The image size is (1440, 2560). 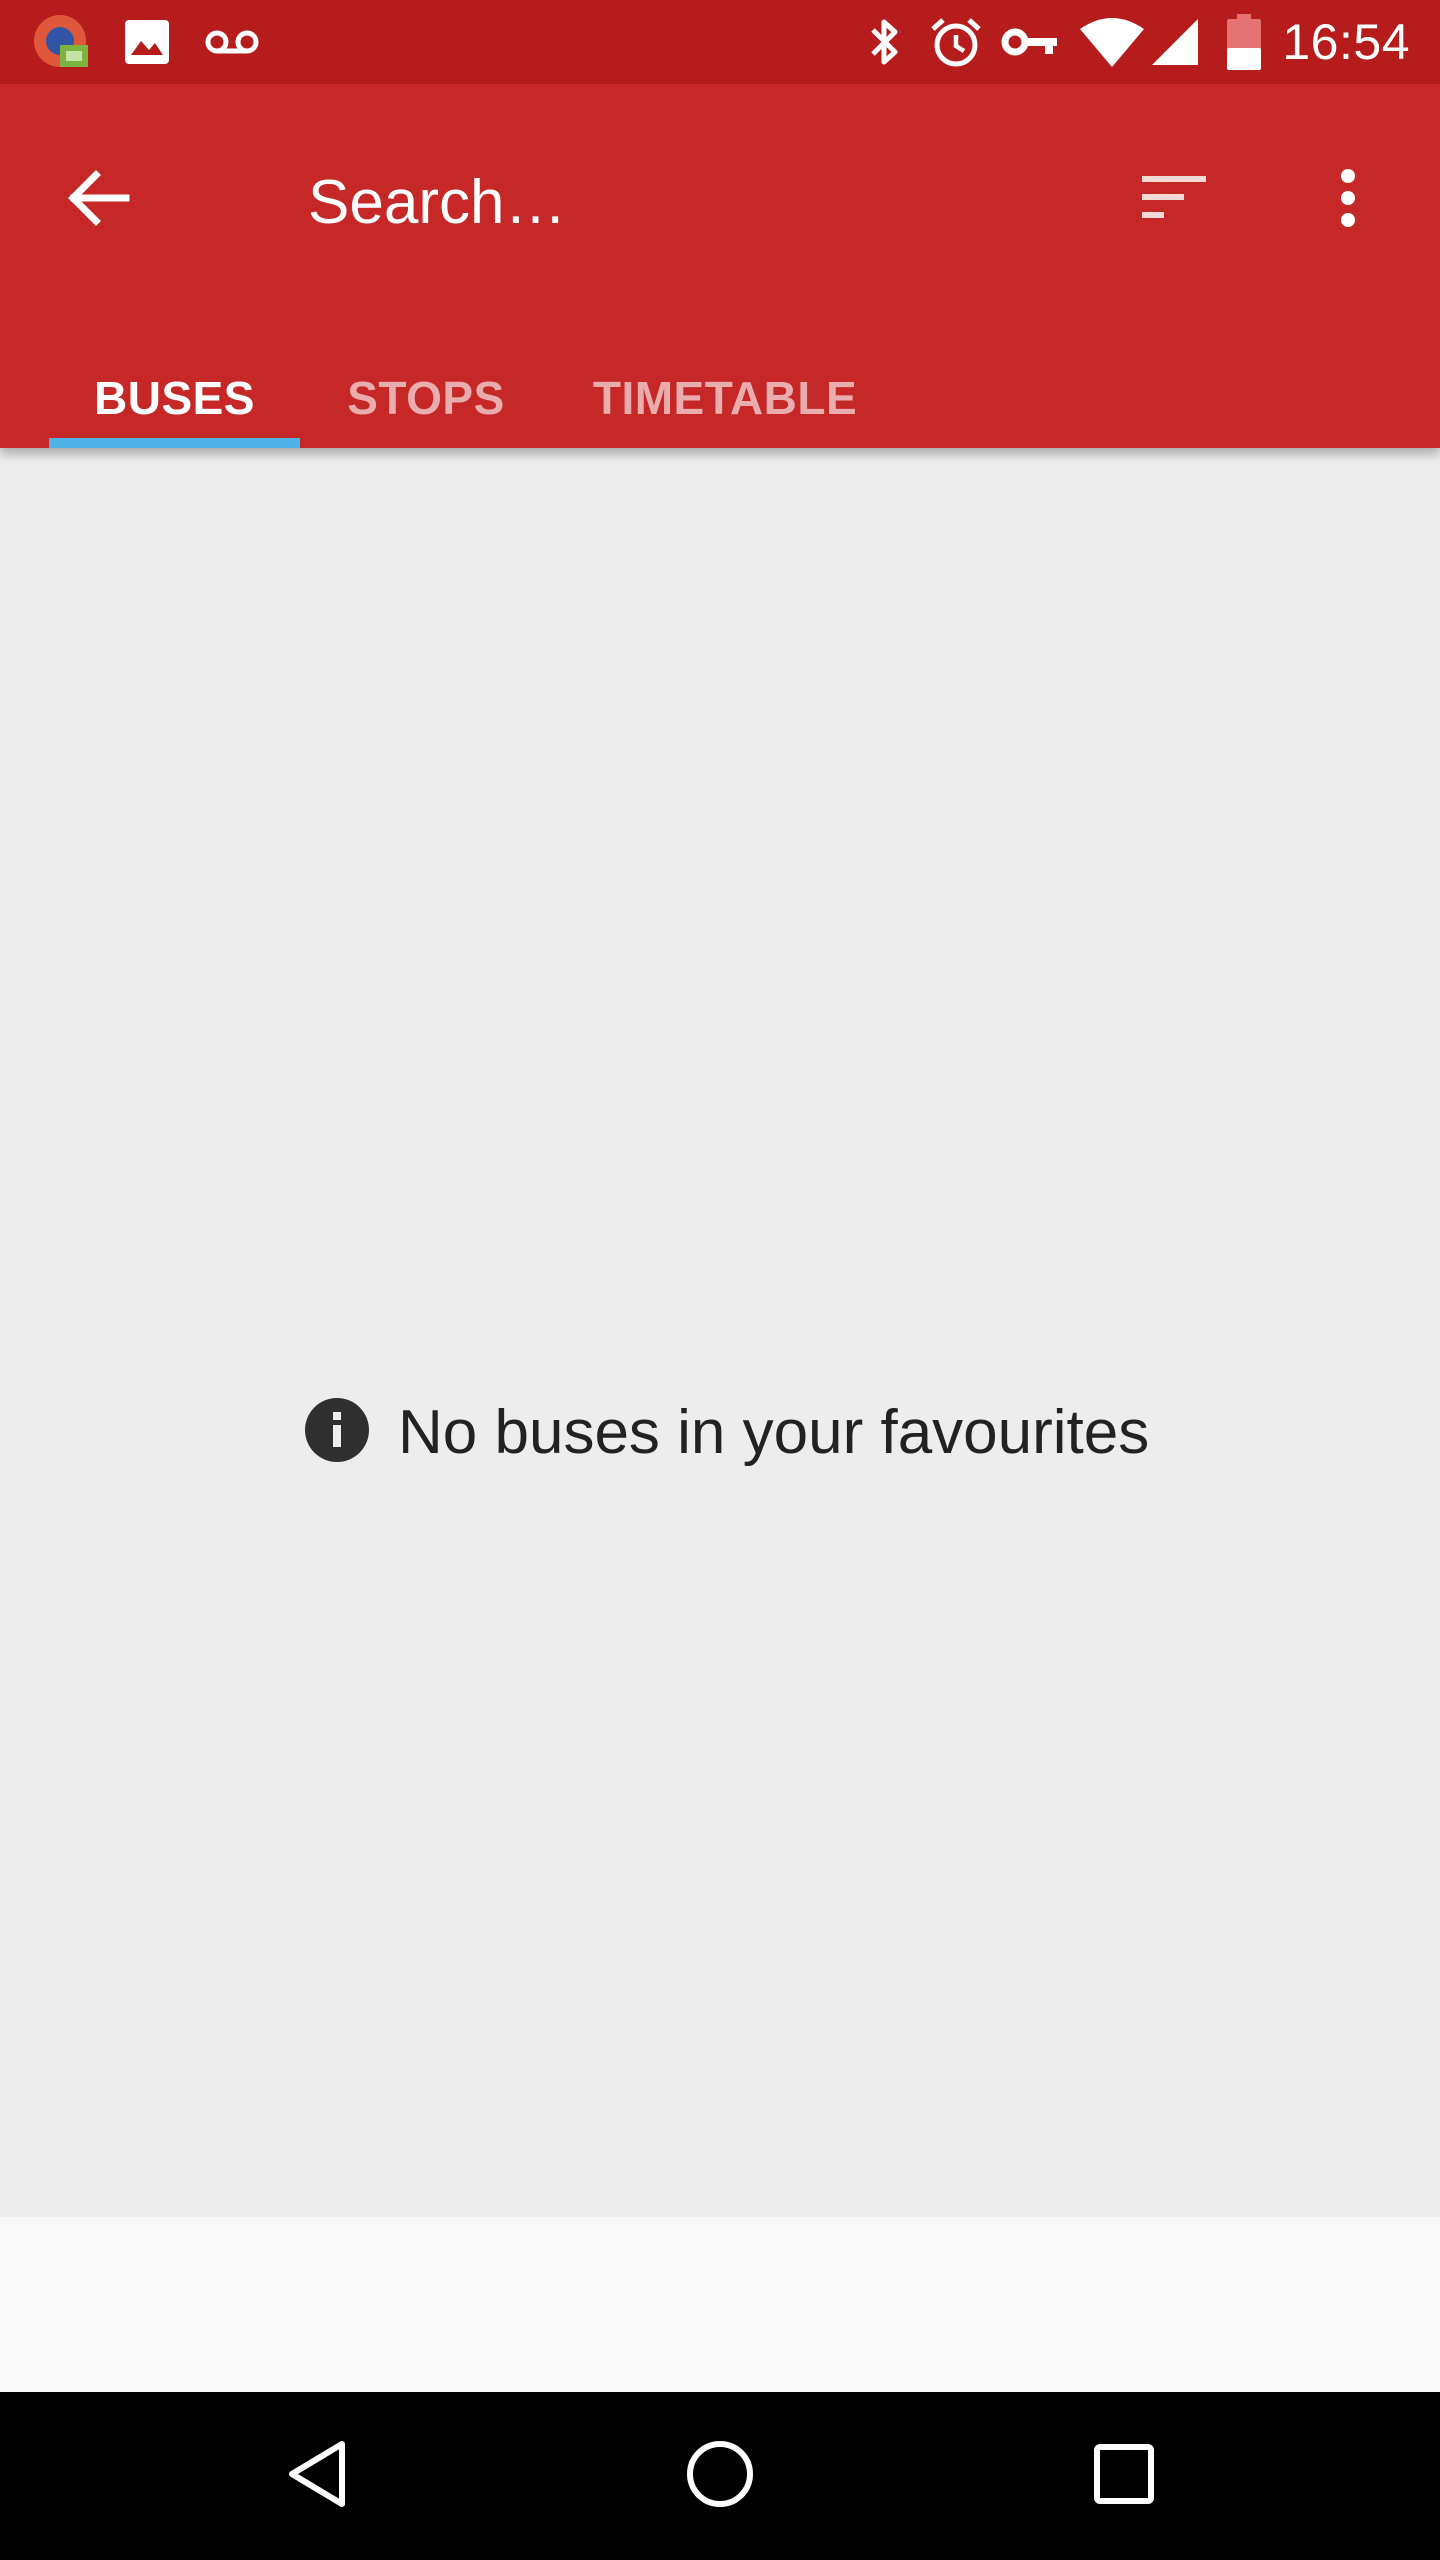 I want to click on nav-home-button, so click(x=720, y=2476).